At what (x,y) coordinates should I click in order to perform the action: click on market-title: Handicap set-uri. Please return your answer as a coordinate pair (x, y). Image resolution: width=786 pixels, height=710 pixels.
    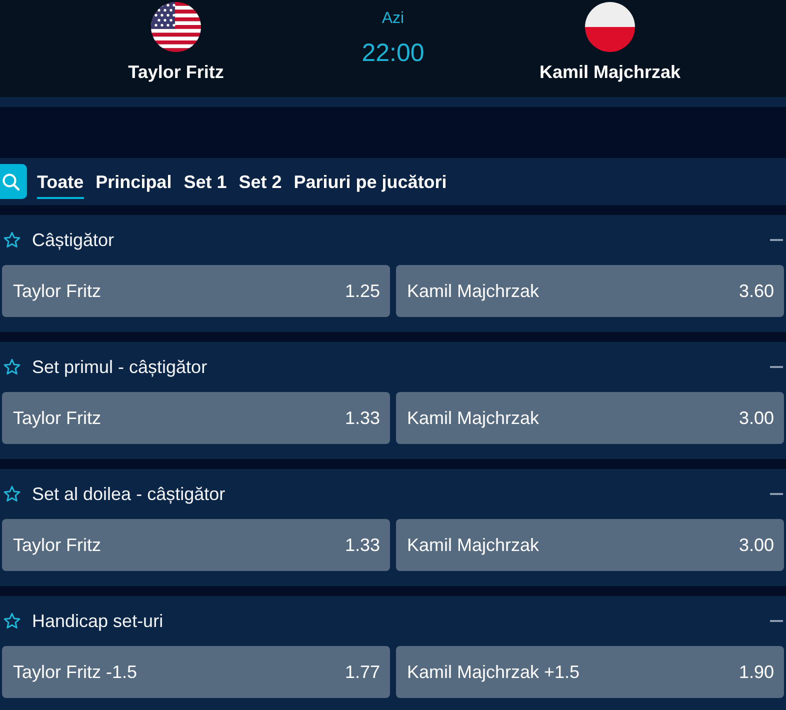
    Looking at the image, I should click on (98, 621).